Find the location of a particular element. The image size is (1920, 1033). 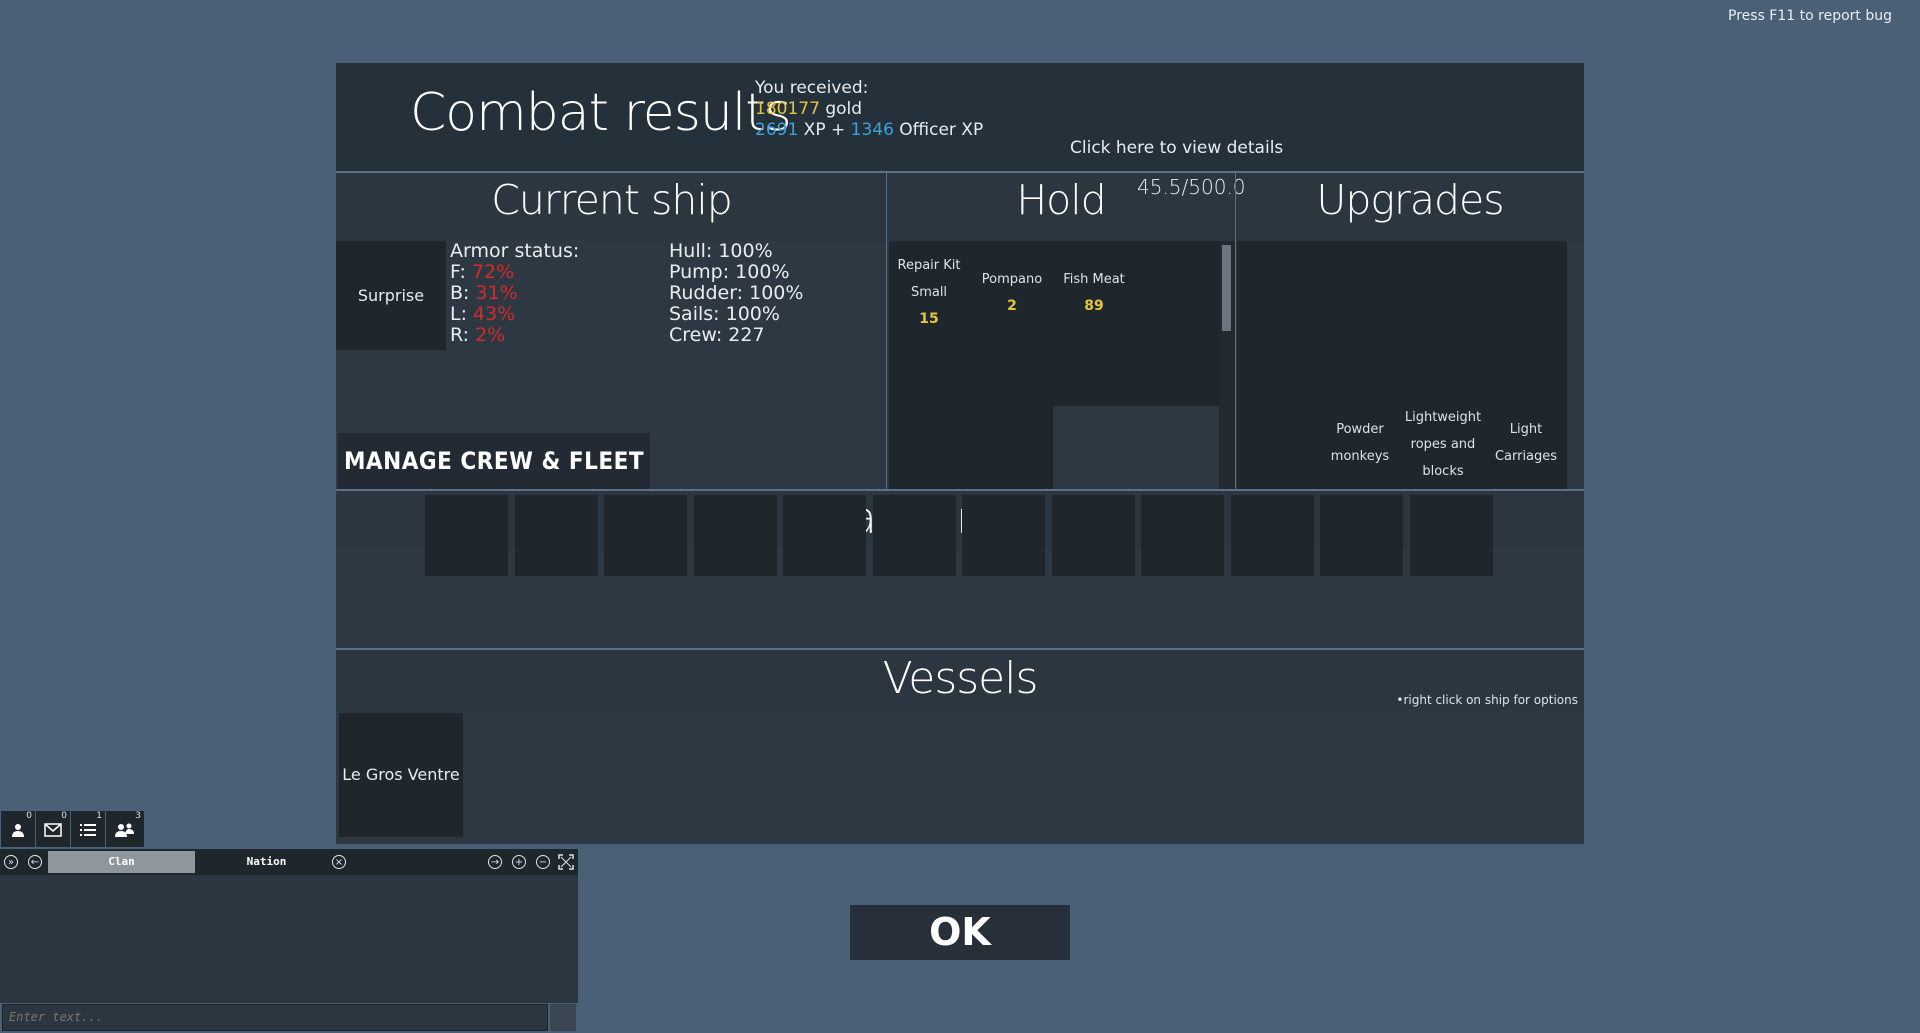

group-button: 3 is located at coordinates (125, 829).